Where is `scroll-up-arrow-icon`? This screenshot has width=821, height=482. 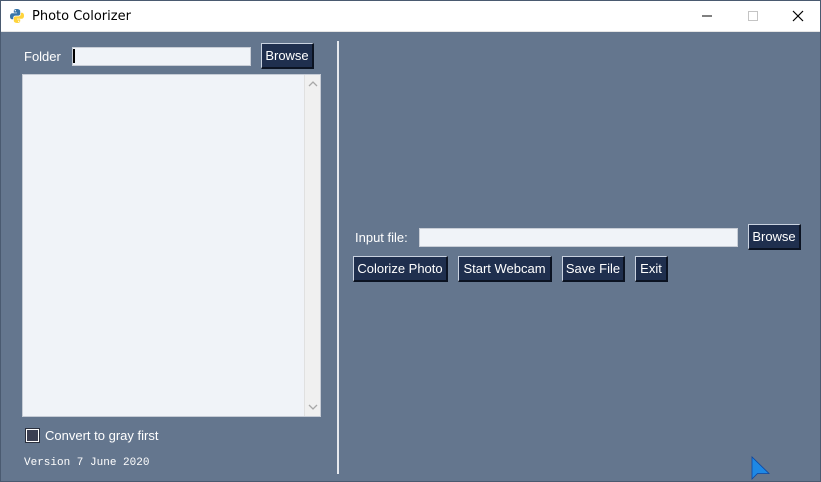 scroll-up-arrow-icon is located at coordinates (313, 84).